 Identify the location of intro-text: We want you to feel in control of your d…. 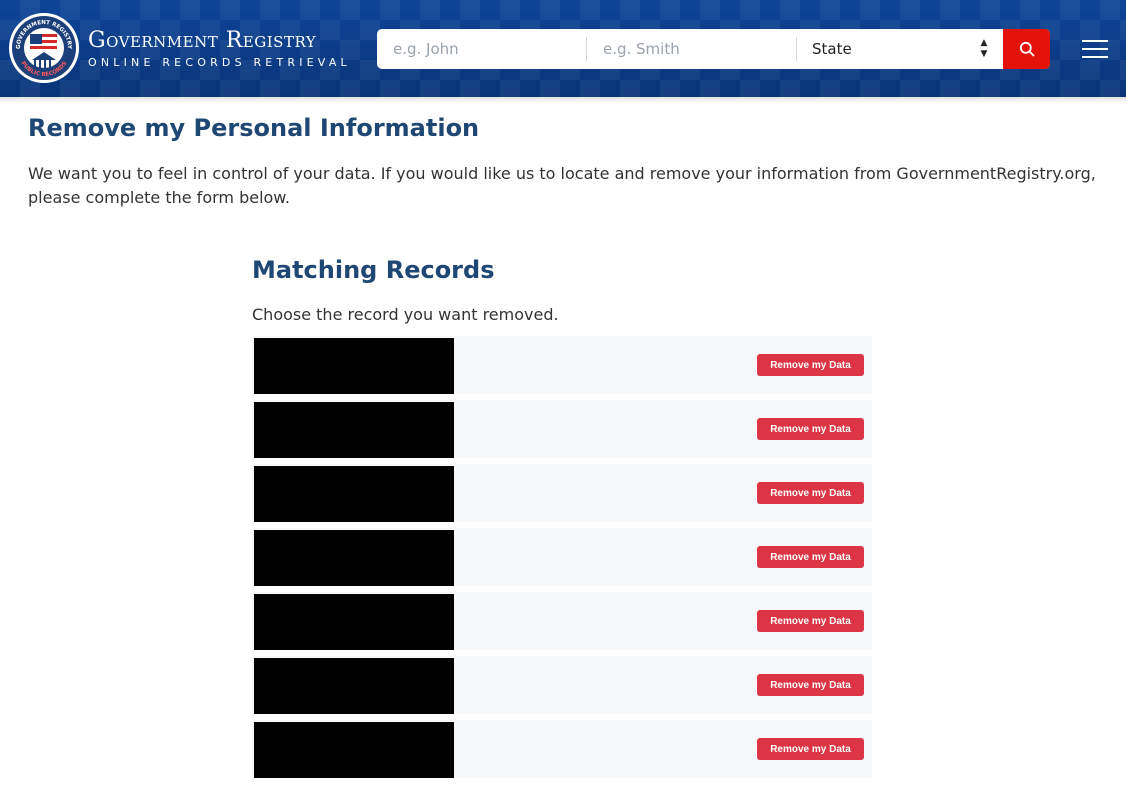
(562, 185).